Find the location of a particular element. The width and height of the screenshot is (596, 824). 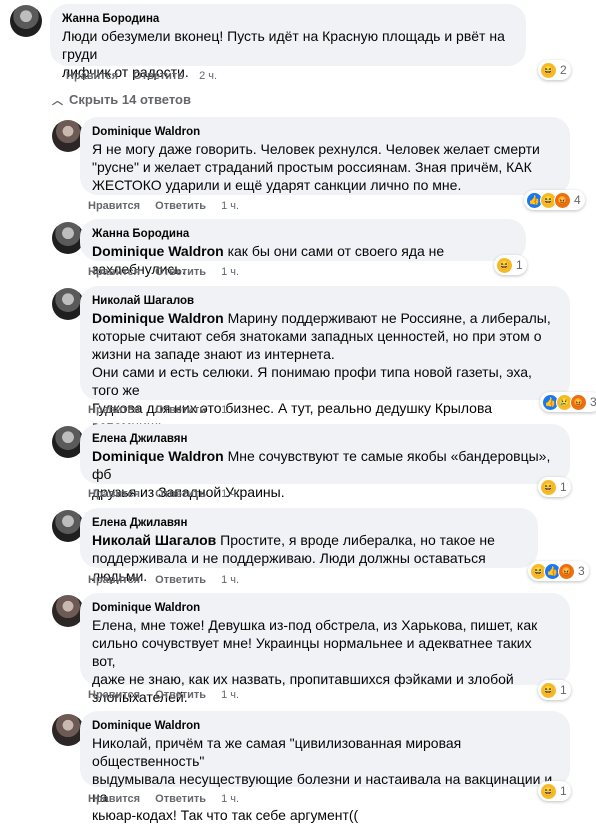

reaction-summary: 👍 😢 😡 3 is located at coordinates (568, 402).